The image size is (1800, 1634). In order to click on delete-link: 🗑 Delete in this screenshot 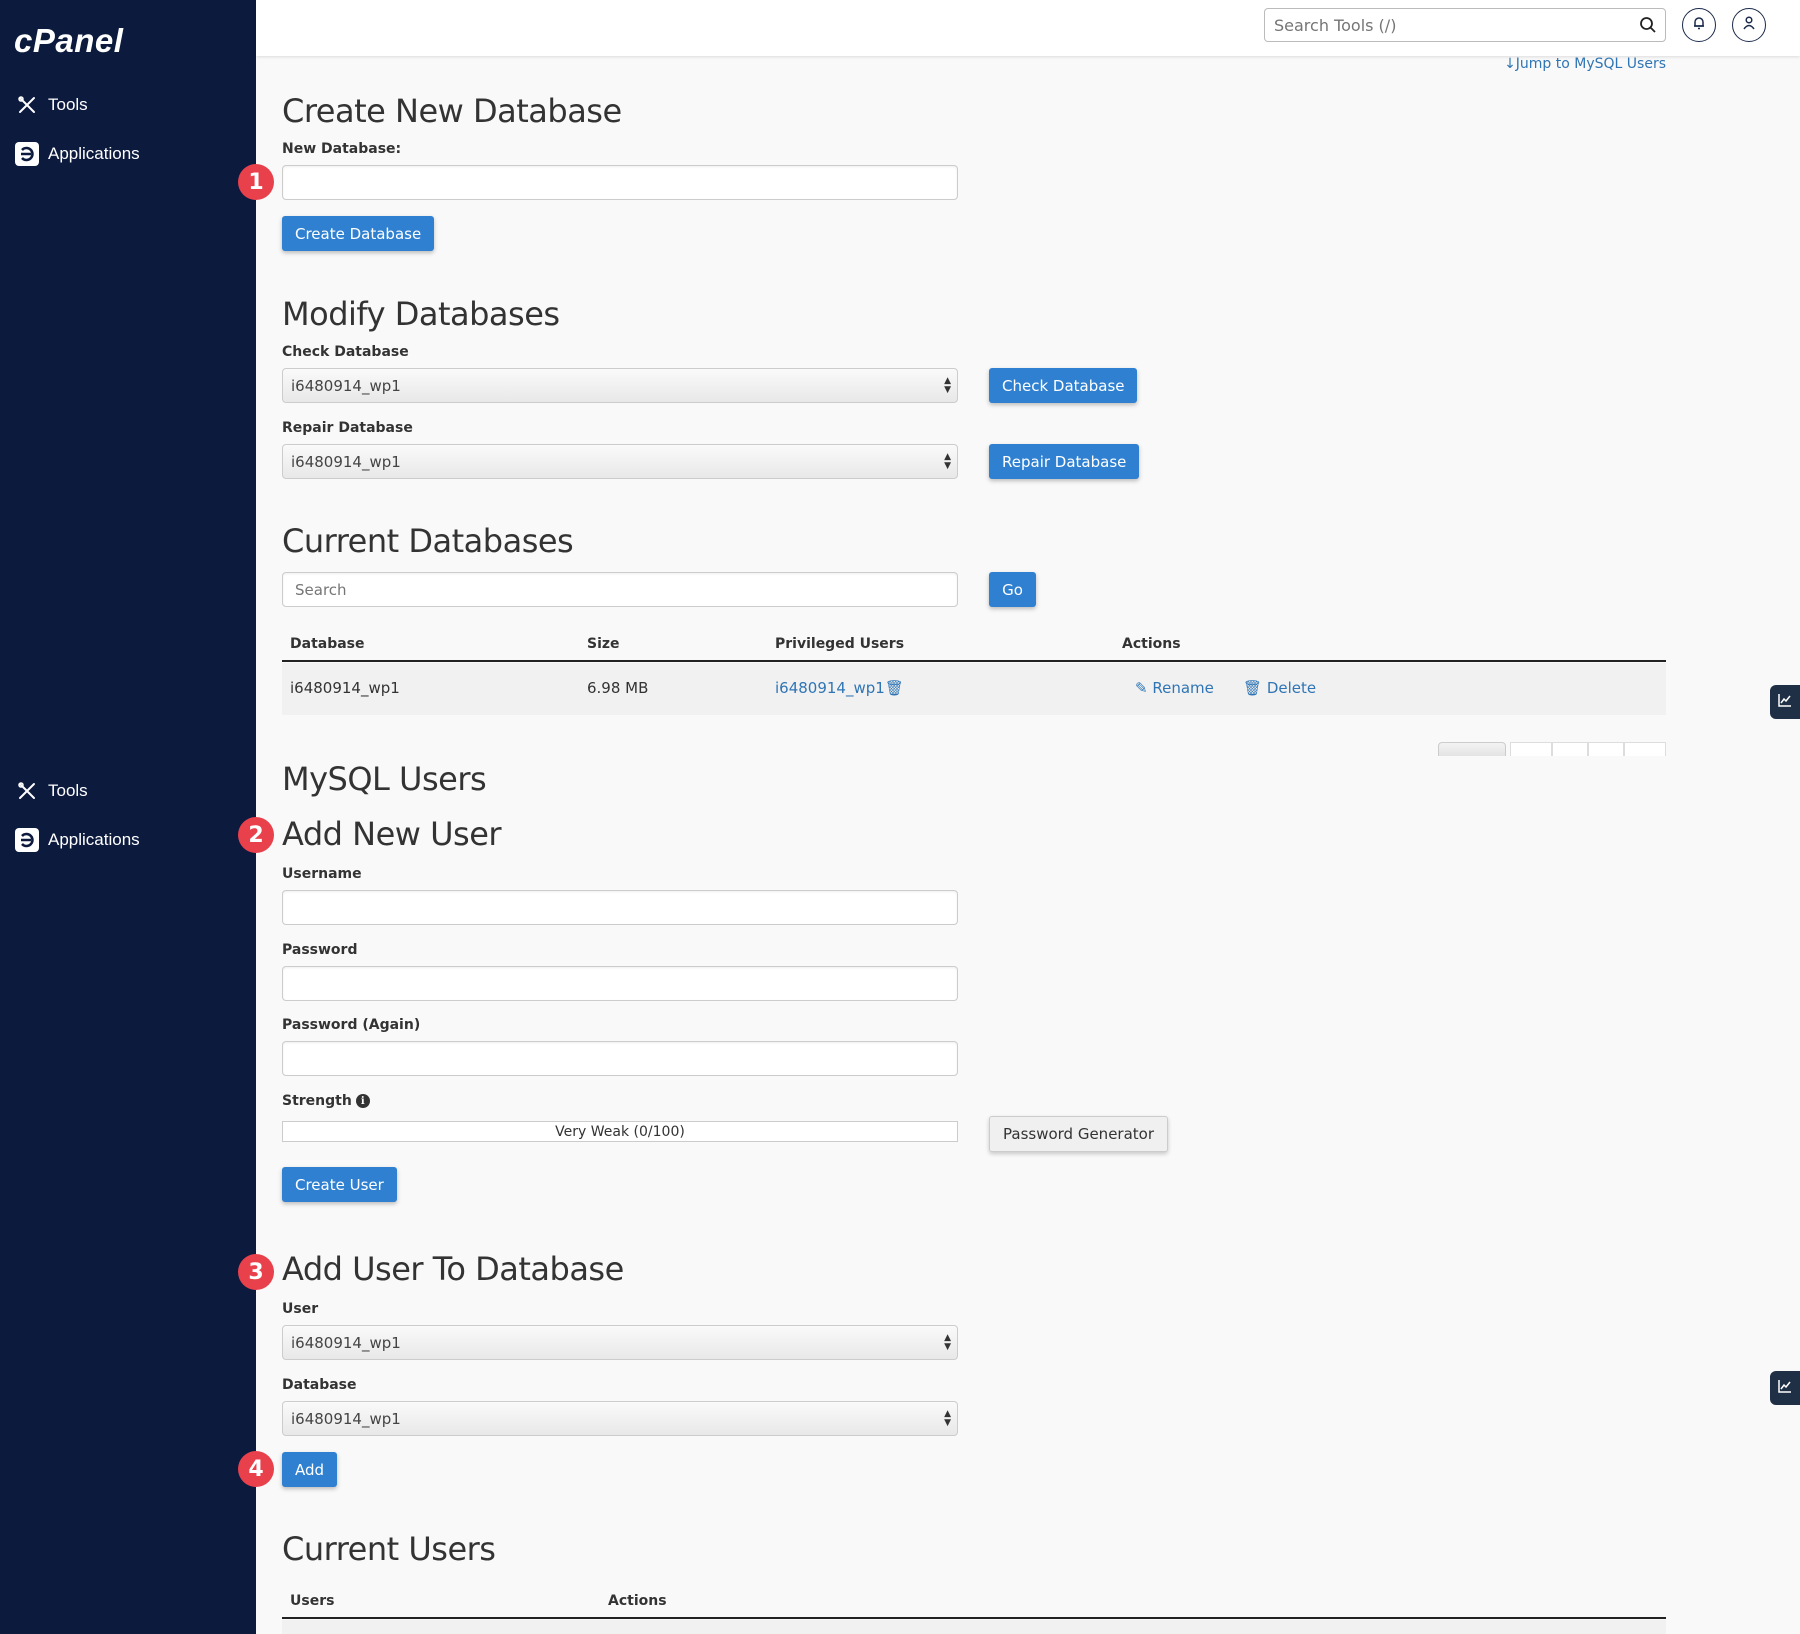, I will do `click(1279, 688)`.